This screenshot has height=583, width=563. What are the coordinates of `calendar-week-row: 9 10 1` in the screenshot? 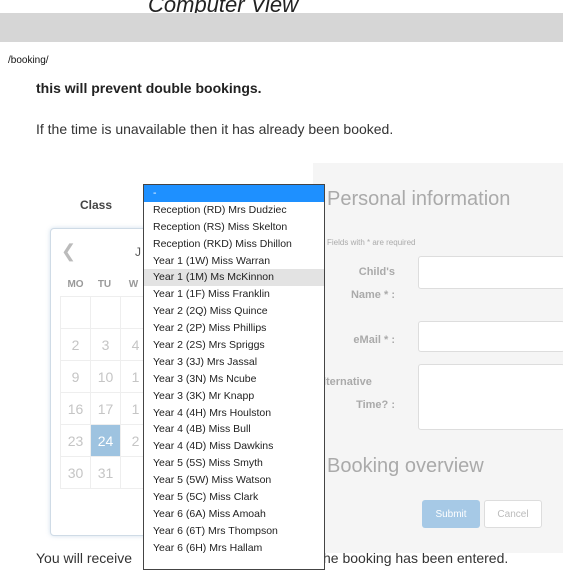 It's located at (105, 376).